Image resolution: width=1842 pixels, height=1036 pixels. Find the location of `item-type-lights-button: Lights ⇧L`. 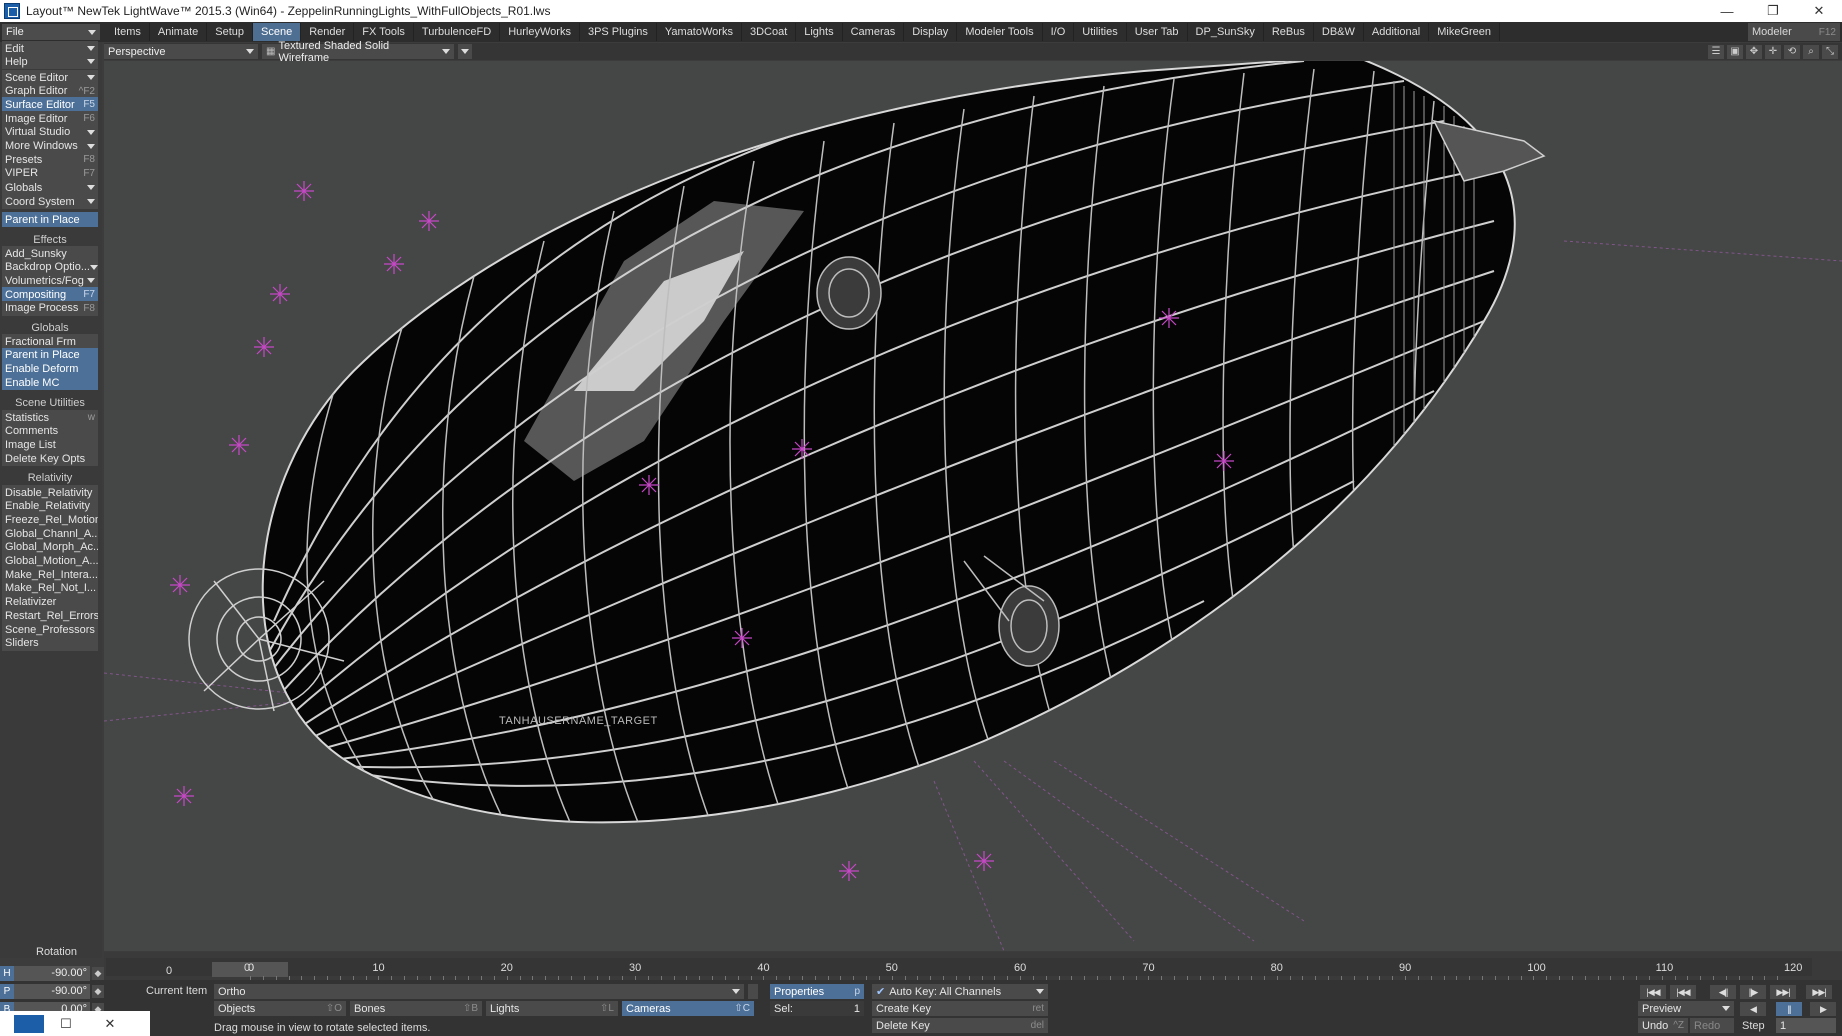

item-type-lights-button: Lights ⇧L is located at coordinates (552, 1008).